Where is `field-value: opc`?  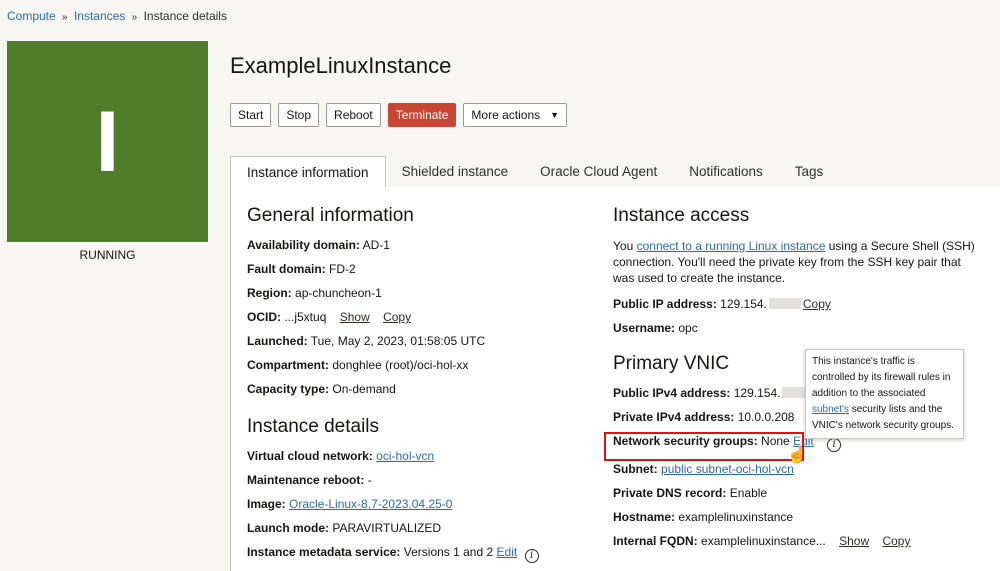 field-value: opc is located at coordinates (688, 328).